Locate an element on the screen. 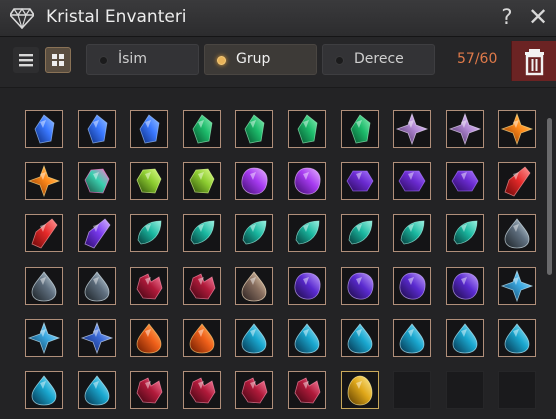  blue-crystal-icon is located at coordinates (44, 129).